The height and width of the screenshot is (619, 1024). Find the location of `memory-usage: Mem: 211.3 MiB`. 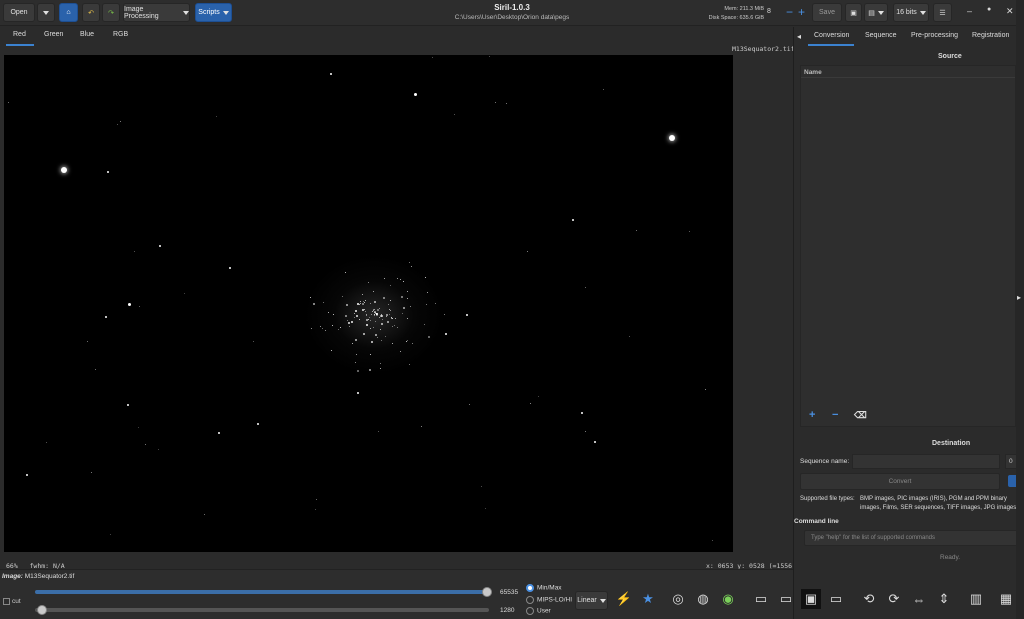

memory-usage: Mem: 211.3 MiB is located at coordinates (744, 9).